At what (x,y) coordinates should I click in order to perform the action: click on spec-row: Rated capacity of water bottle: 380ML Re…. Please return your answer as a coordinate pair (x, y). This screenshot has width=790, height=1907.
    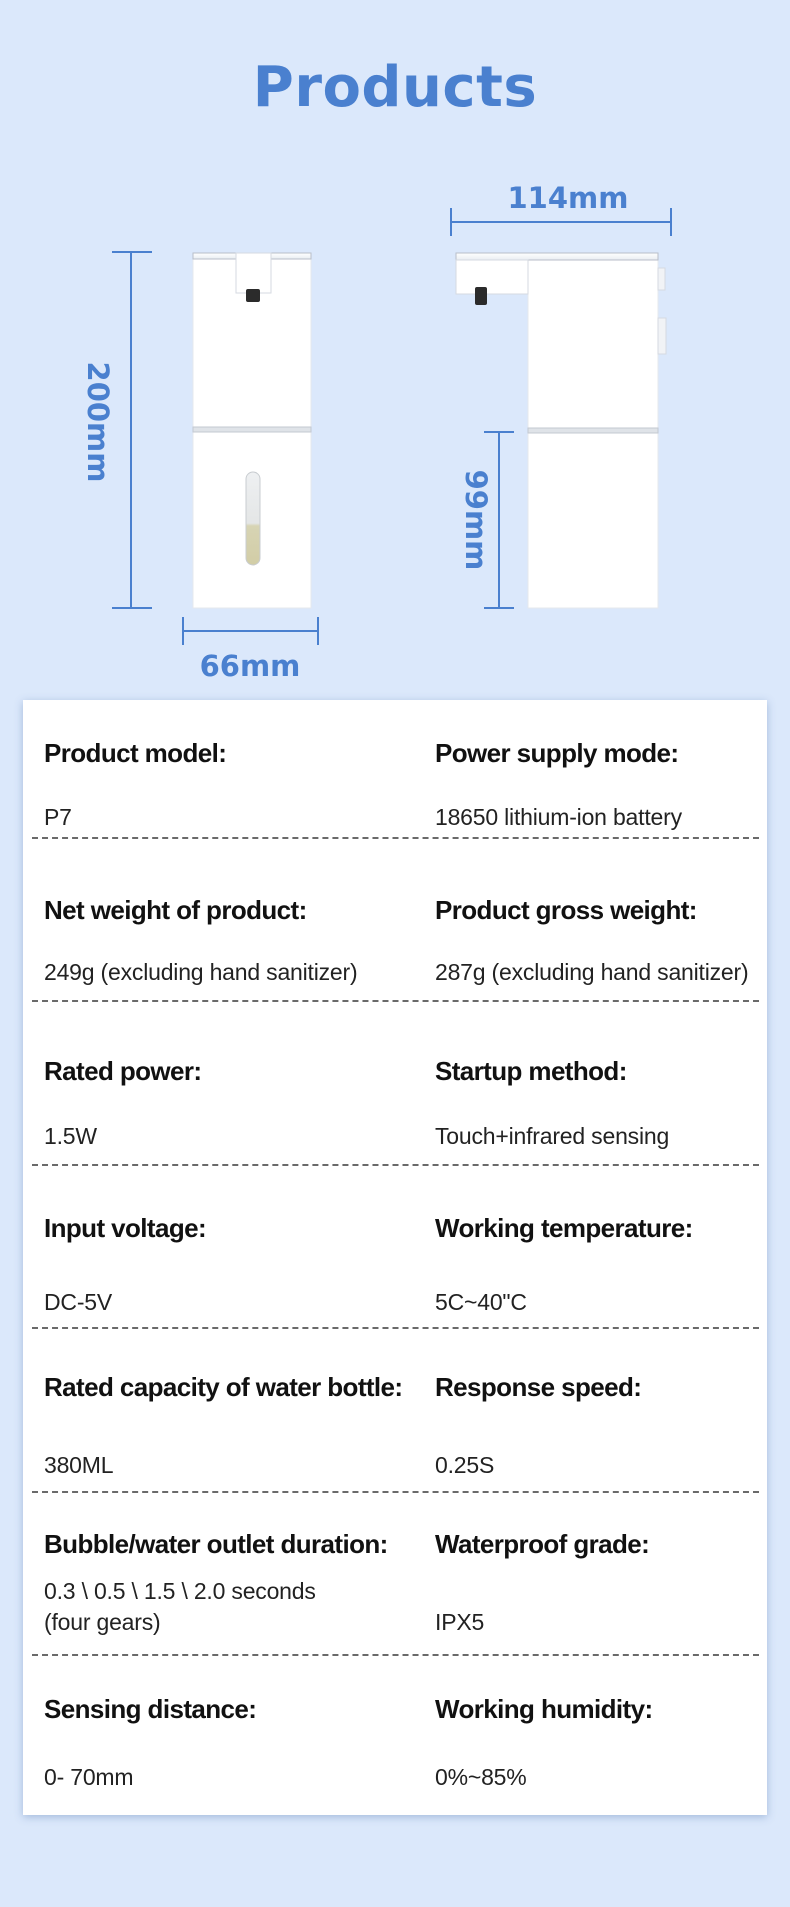
    Looking at the image, I should click on (395, 1410).